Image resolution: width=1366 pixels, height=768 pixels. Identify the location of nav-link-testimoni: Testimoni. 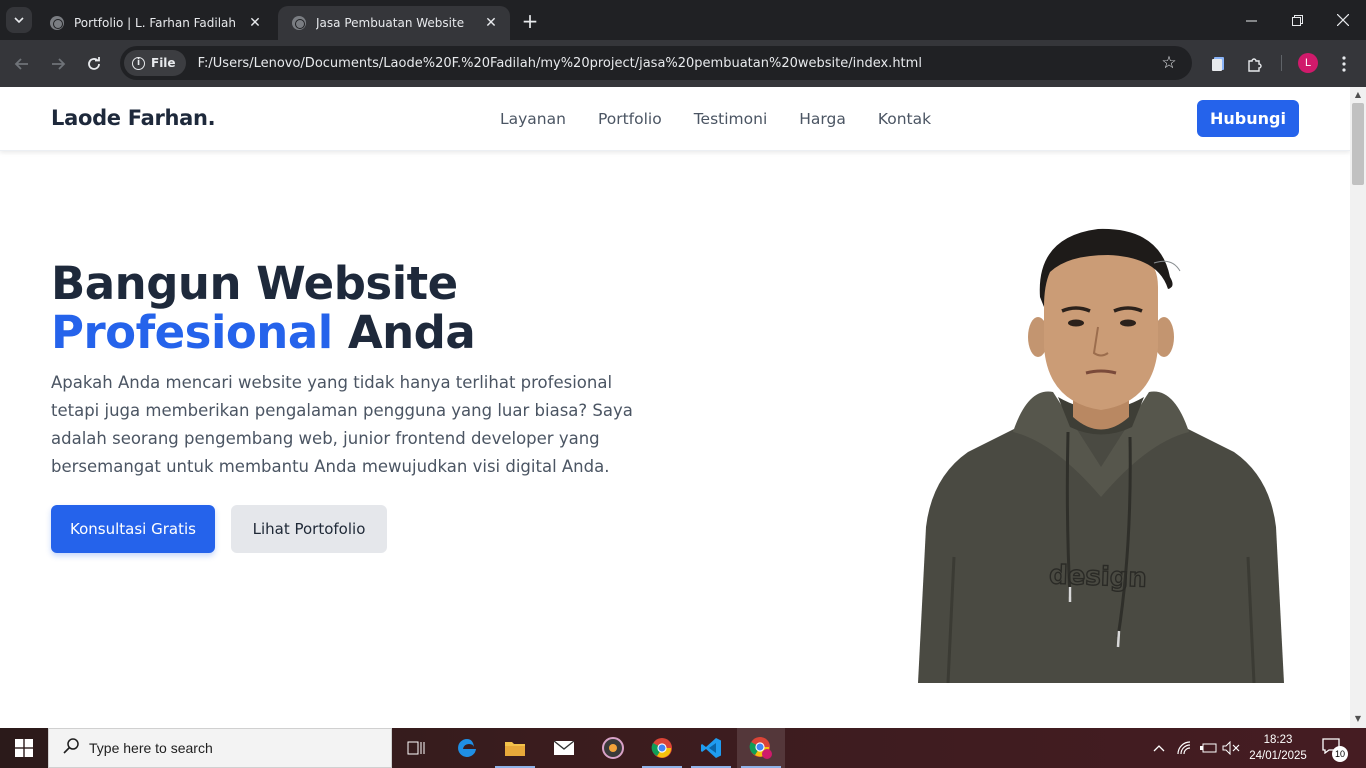
(731, 119).